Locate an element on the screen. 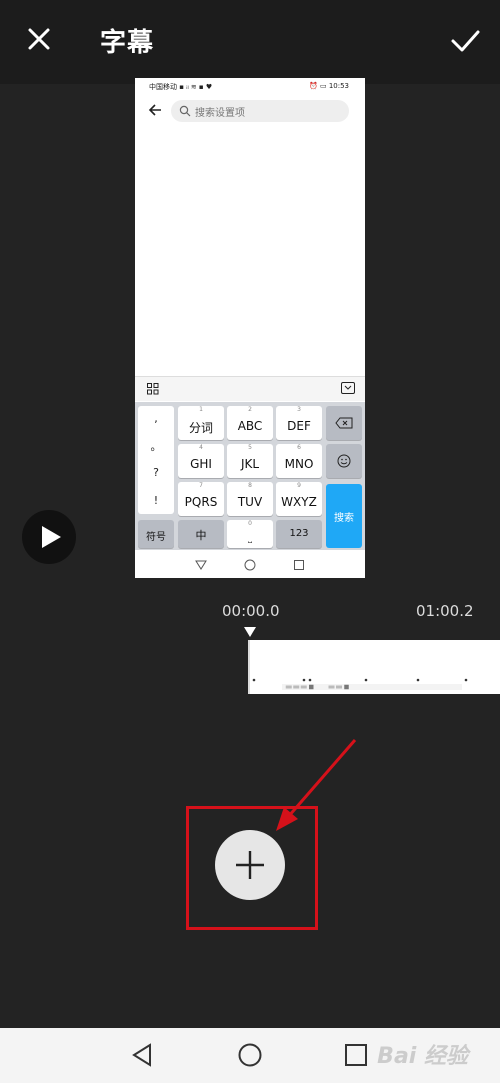 Image resolution: width=500 pixels, height=1083 pixels. key-wxyz: 9 WXYZ is located at coordinates (299, 499).